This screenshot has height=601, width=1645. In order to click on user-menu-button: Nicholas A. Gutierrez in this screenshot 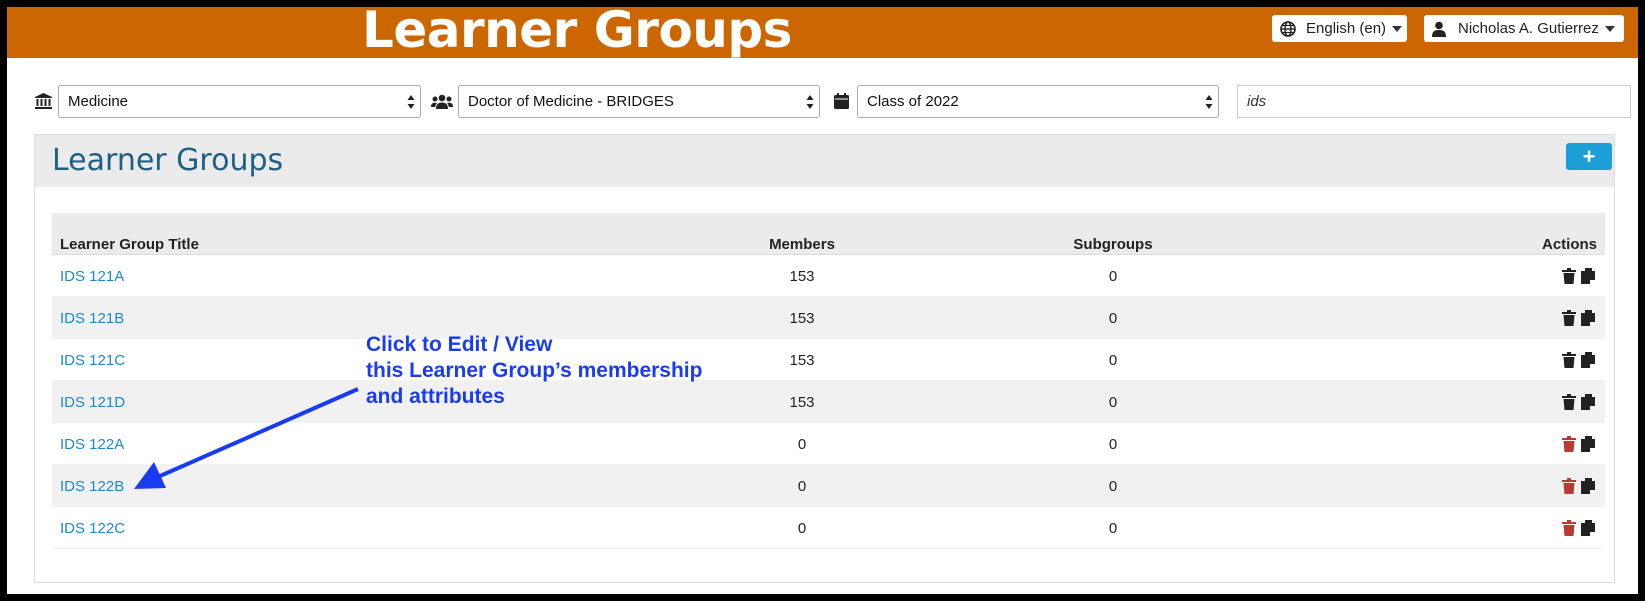, I will do `click(1524, 28)`.